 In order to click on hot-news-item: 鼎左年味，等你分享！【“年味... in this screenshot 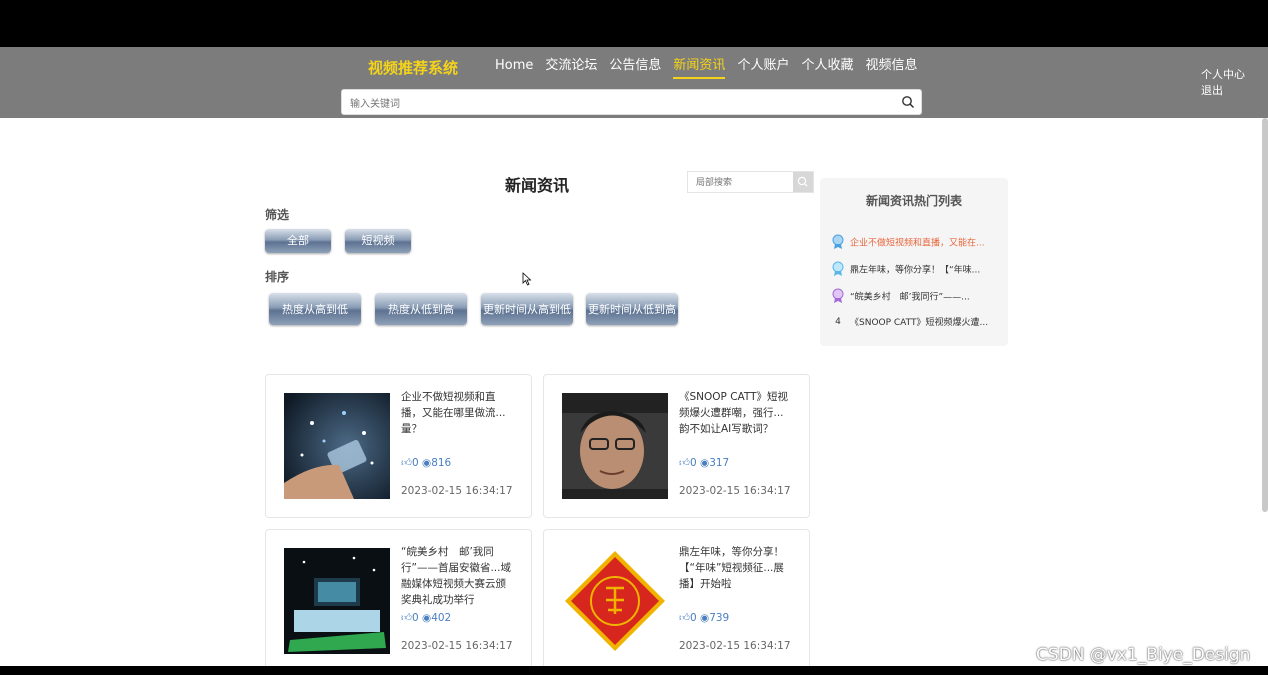, I will do `click(917, 269)`.